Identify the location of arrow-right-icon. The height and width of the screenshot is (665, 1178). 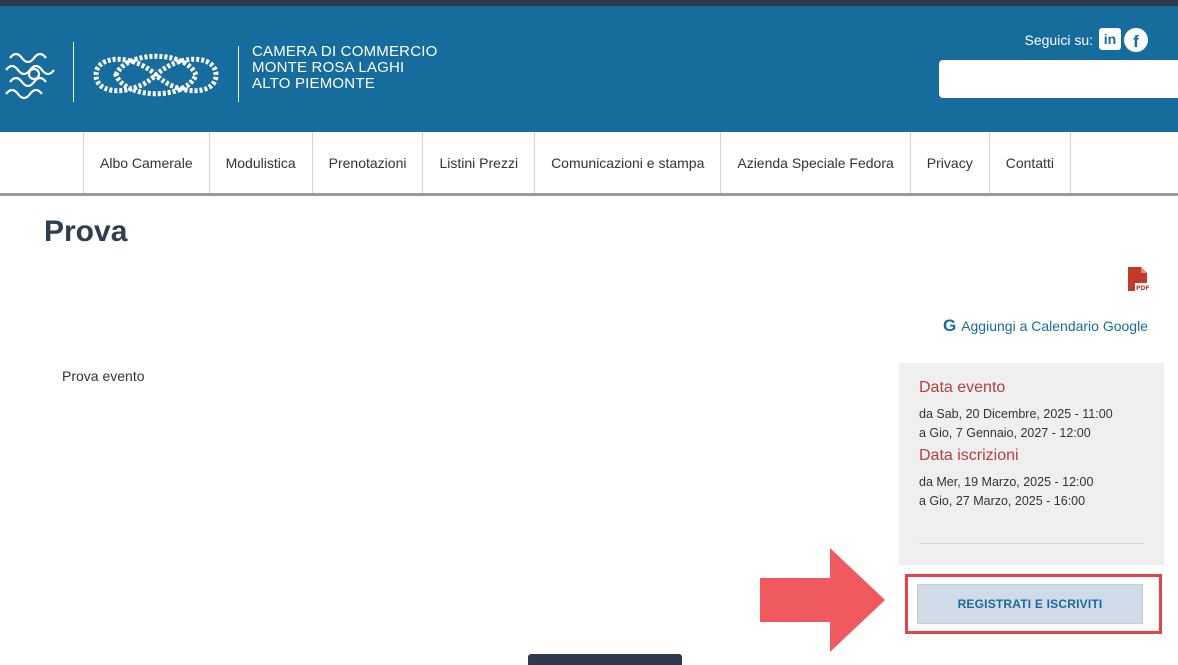
(822, 600).